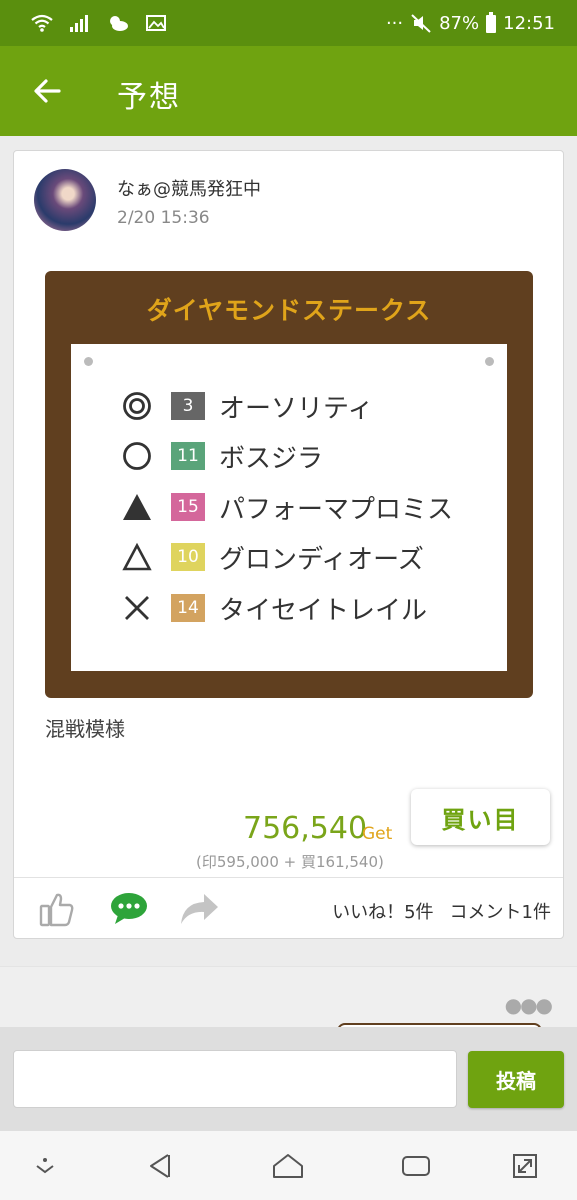  I want to click on home-icon, so click(288, 1166).